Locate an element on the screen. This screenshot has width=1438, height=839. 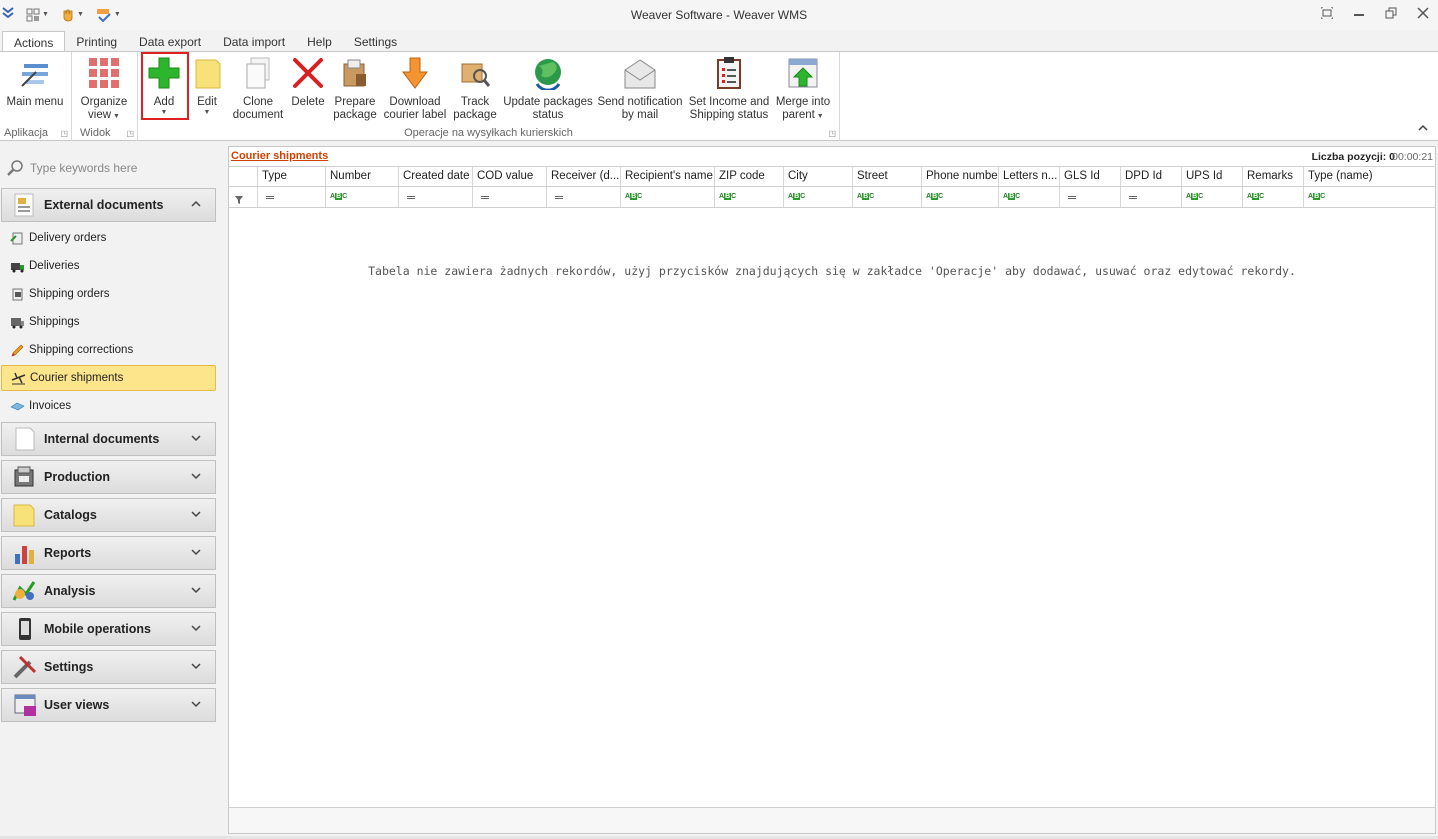
merge-into-parent-button: Merge into parent ▼ is located at coordinates (803, 89).